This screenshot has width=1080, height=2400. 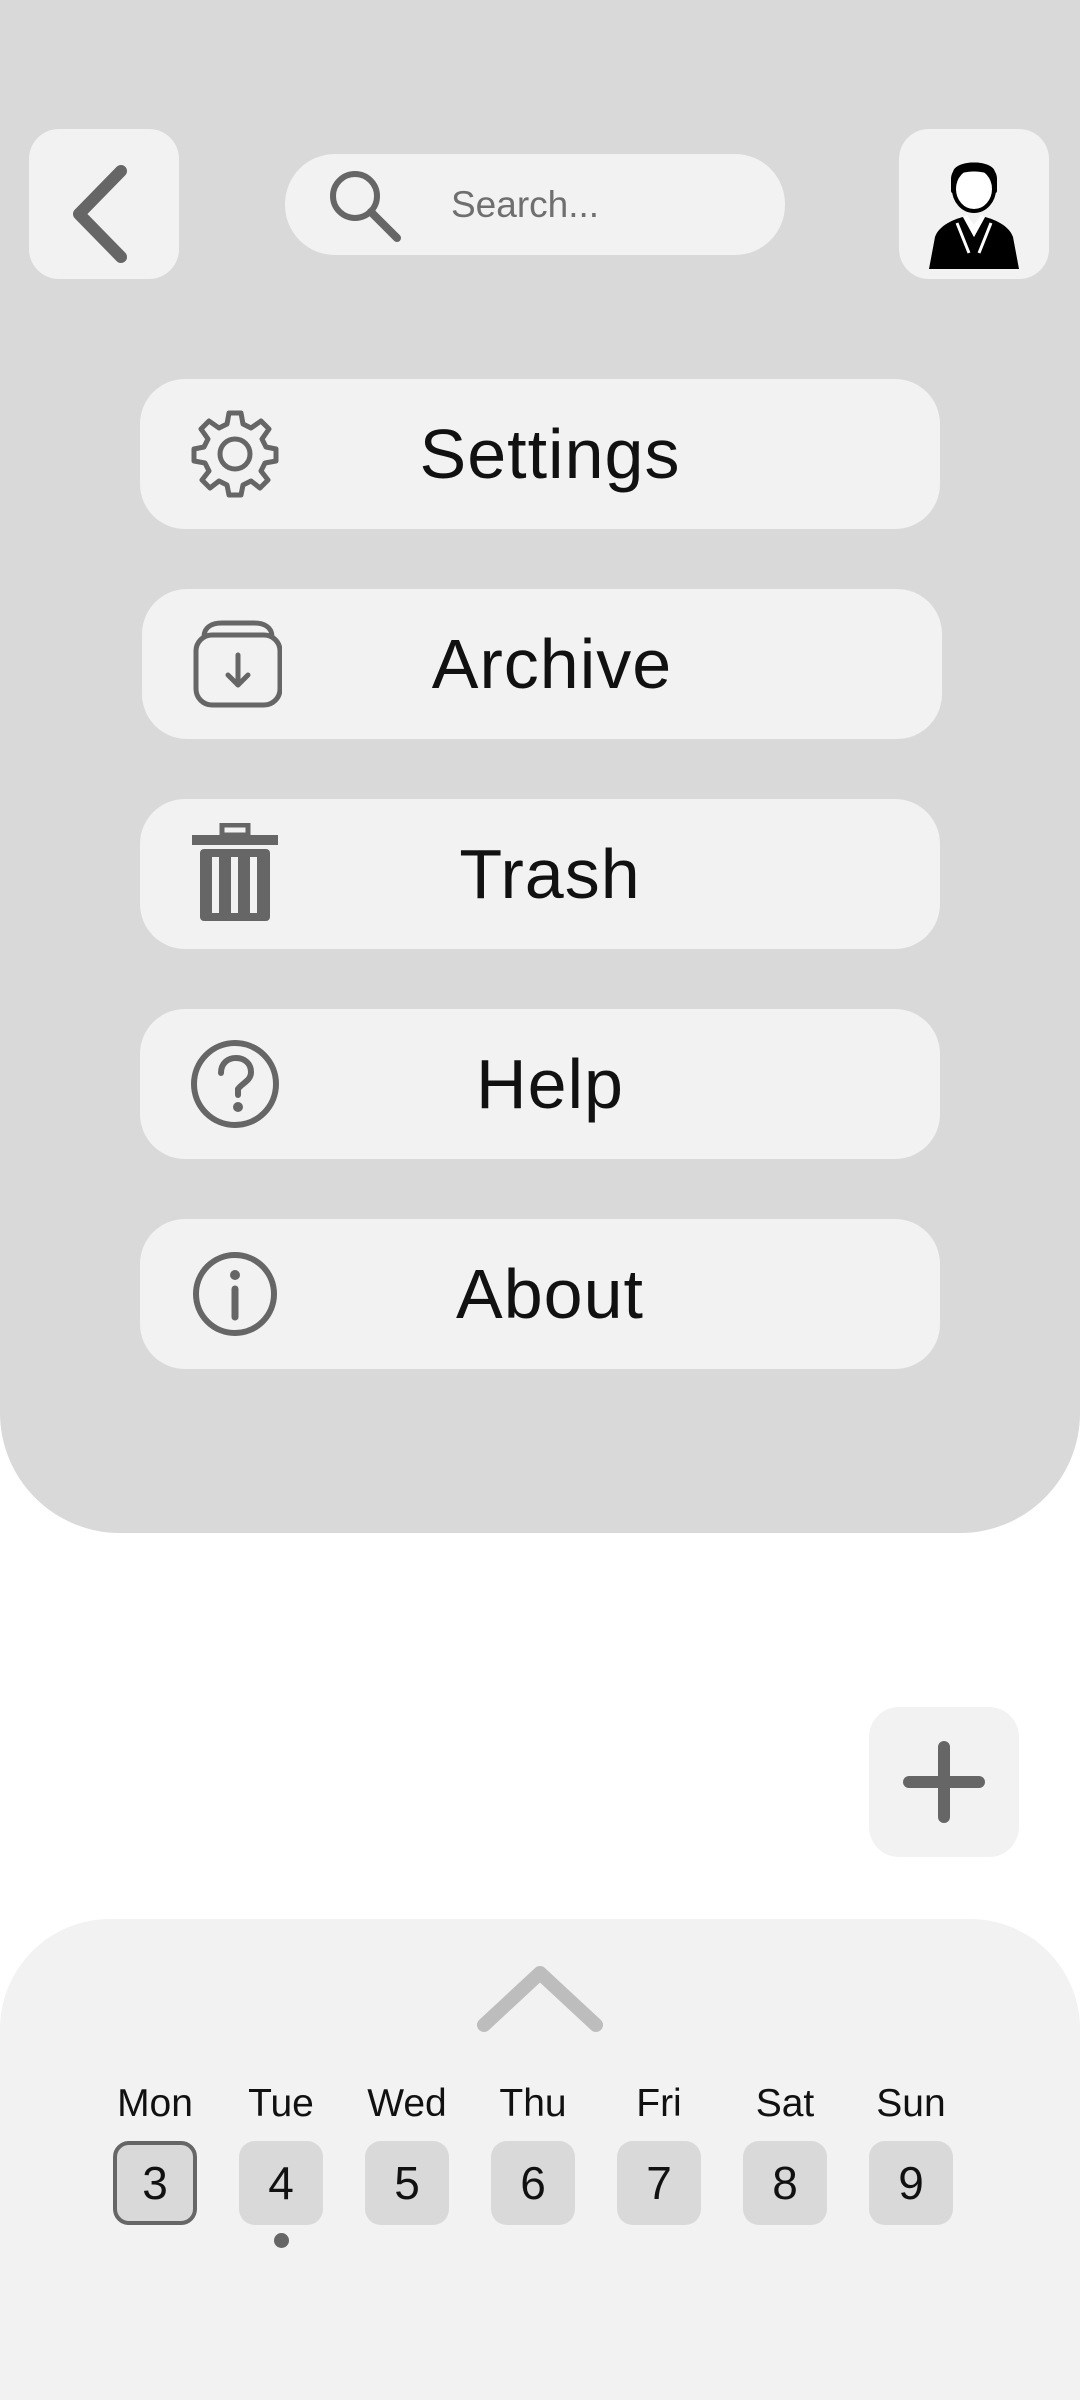 I want to click on add-button, so click(x=944, y=1782).